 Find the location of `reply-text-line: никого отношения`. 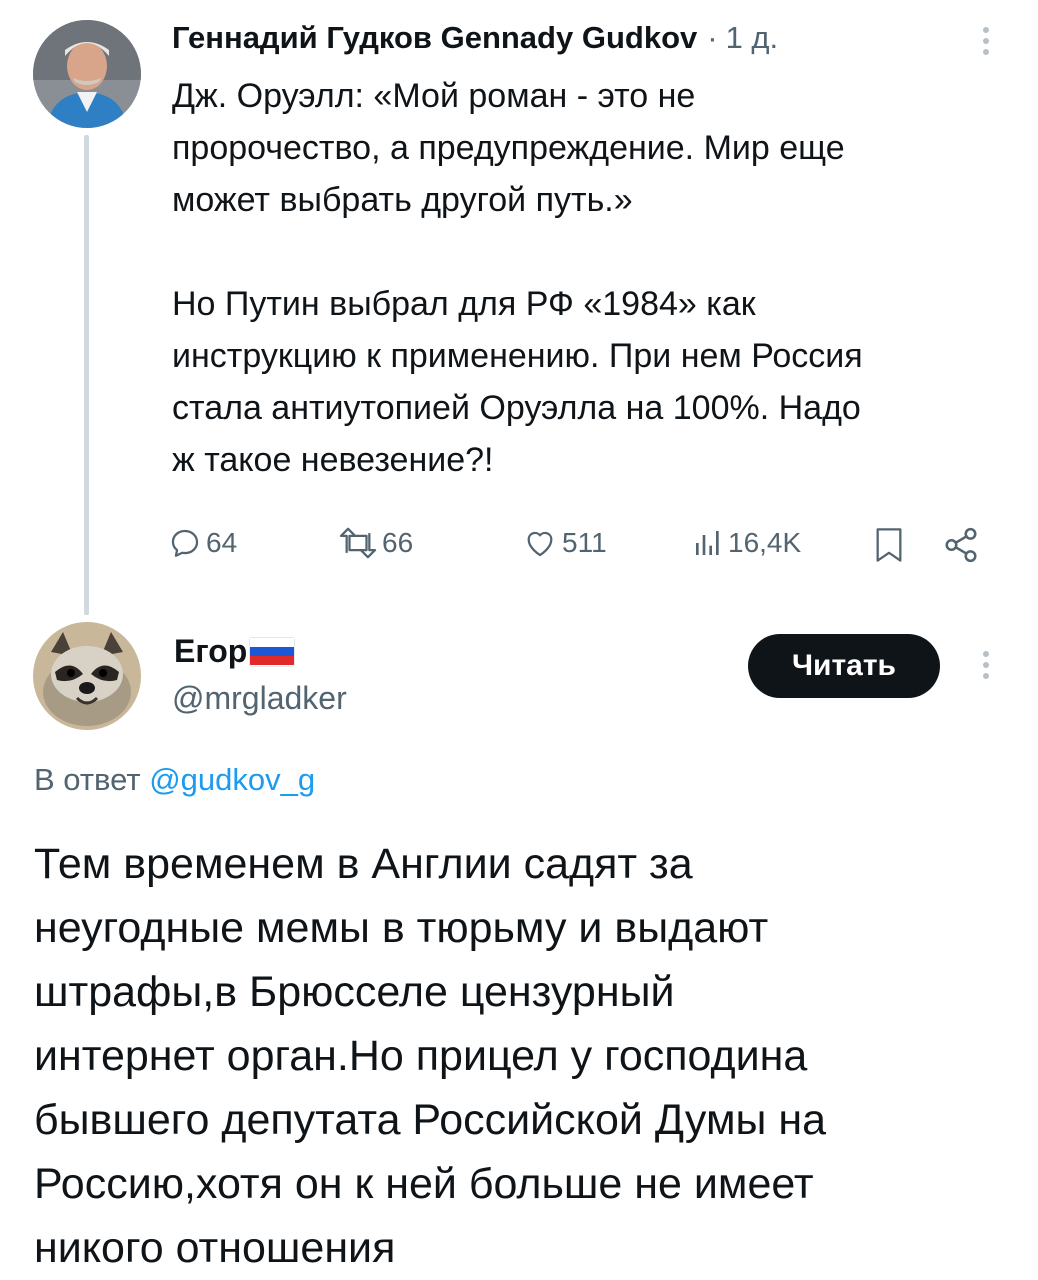

reply-text-line: никого отношения is located at coordinates (215, 1248).